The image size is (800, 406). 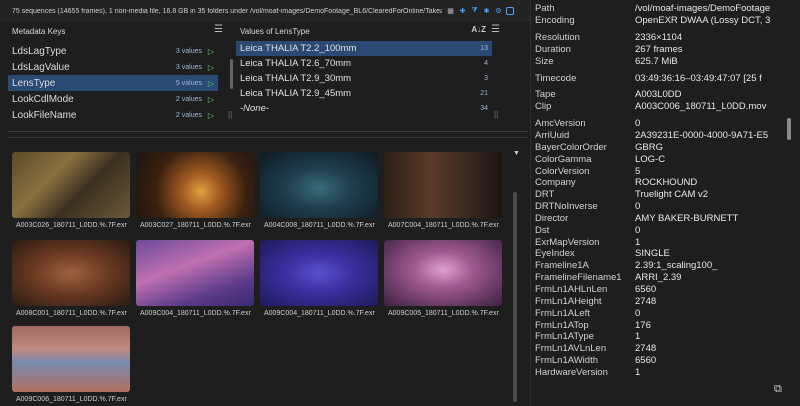 I want to click on window-icon, so click(x=510, y=10).